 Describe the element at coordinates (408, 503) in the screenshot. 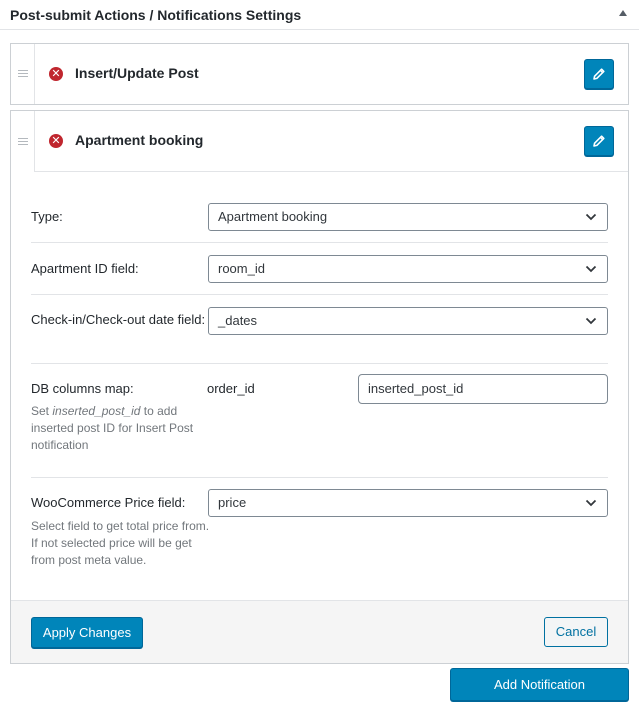

I see `price-select: price` at that location.